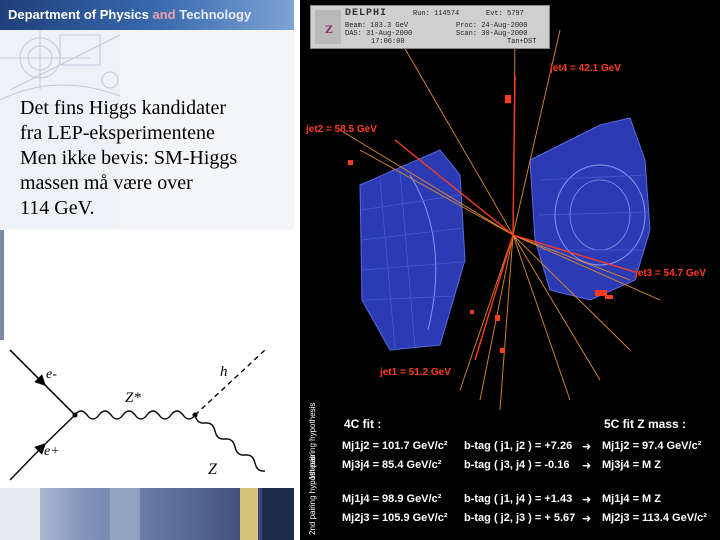 The width and height of the screenshot is (720, 540). What do you see at coordinates (328, 27) in the screenshot?
I see `delphi-logo: Z` at bounding box center [328, 27].